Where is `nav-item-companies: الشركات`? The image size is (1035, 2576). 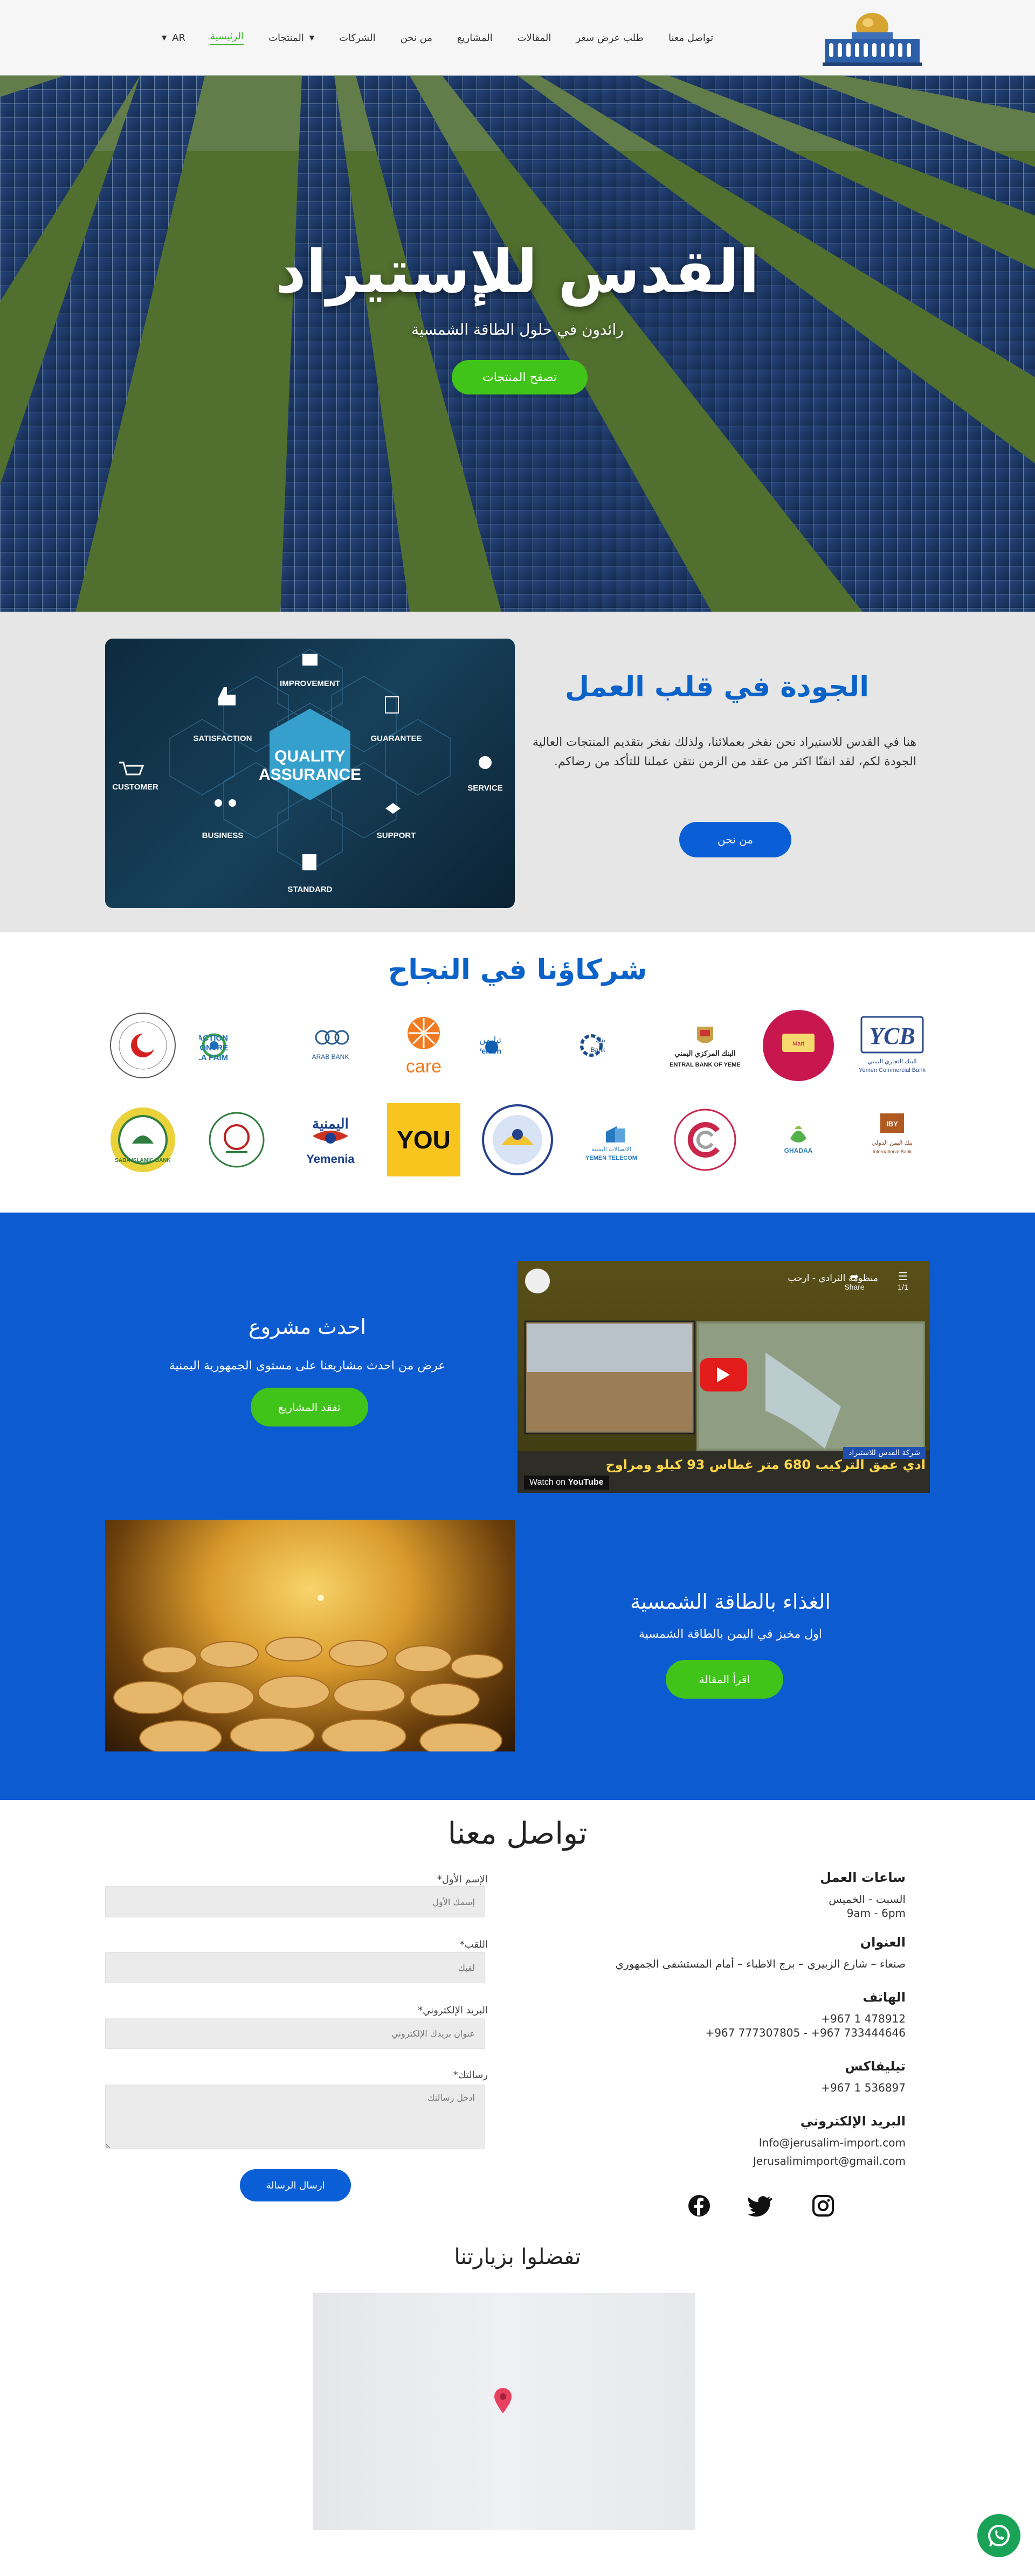 nav-item-companies: الشركات is located at coordinates (357, 38).